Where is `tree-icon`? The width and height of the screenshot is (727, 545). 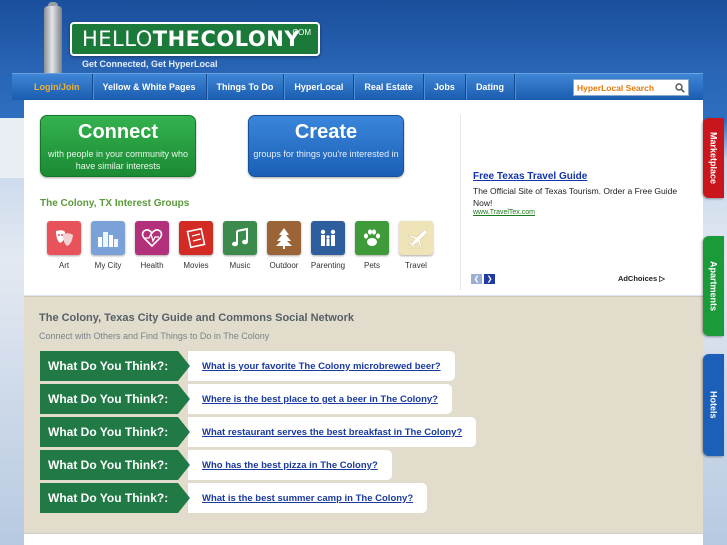
tree-icon is located at coordinates (284, 238).